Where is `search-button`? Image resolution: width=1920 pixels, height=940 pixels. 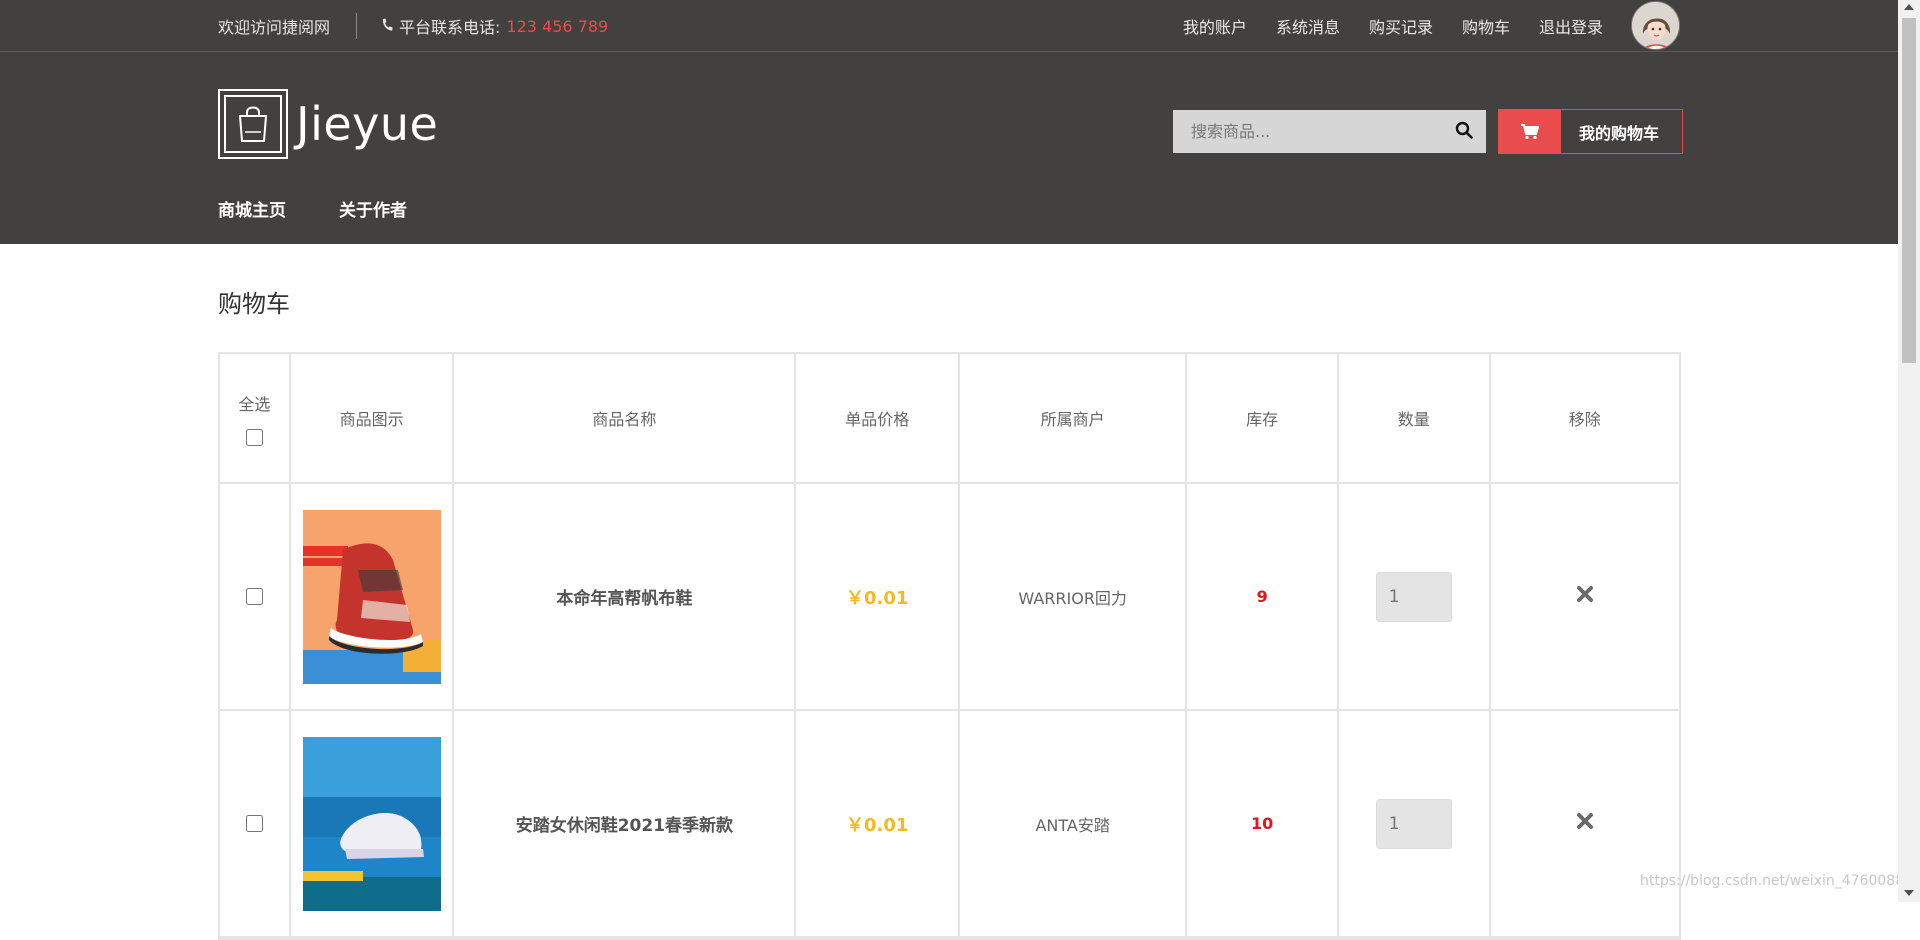 search-button is located at coordinates (1464, 131).